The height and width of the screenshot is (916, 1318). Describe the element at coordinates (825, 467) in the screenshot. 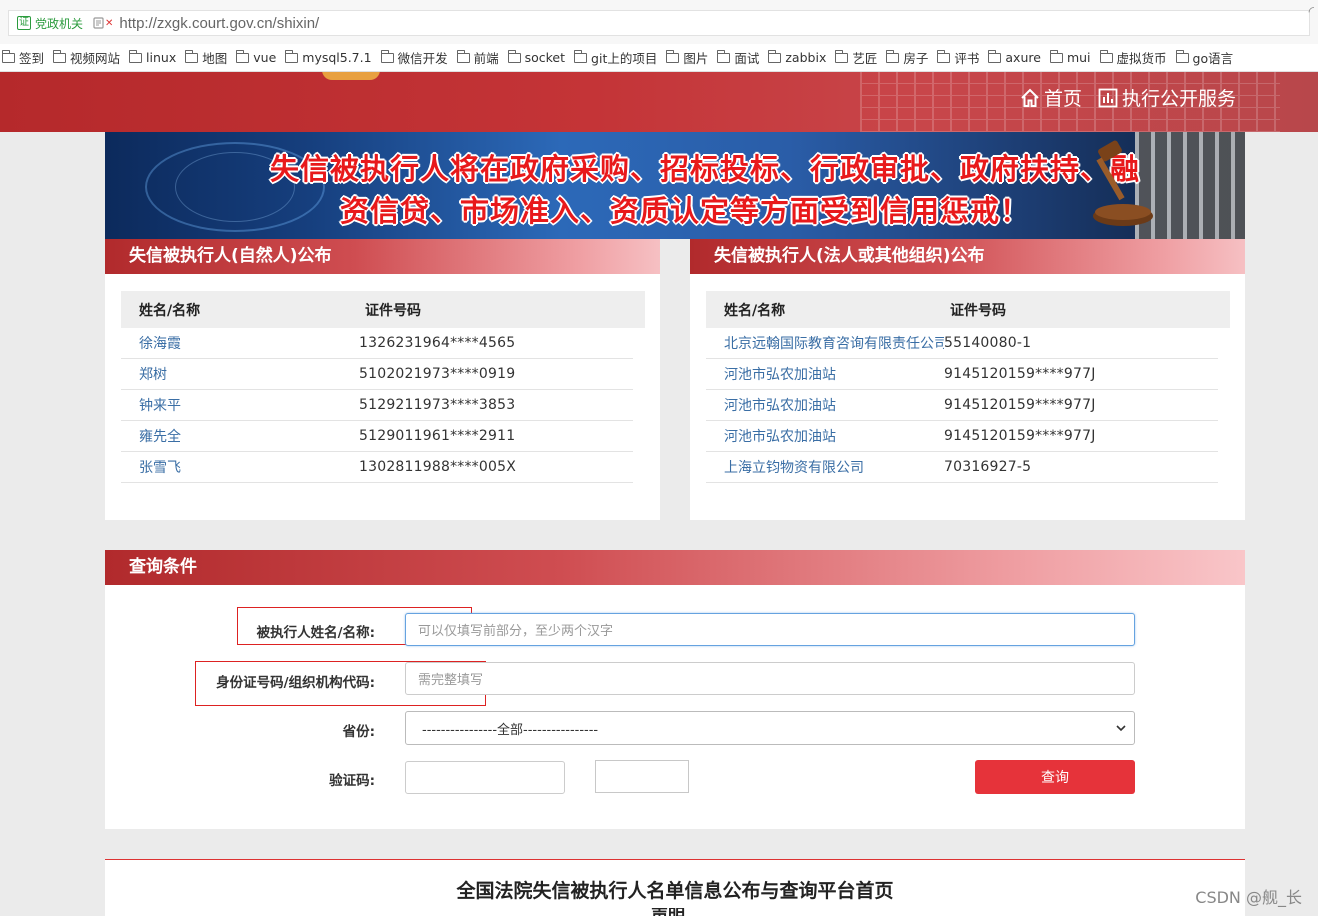

I see `org-name-link: 上海立钧物资有限公司` at that location.